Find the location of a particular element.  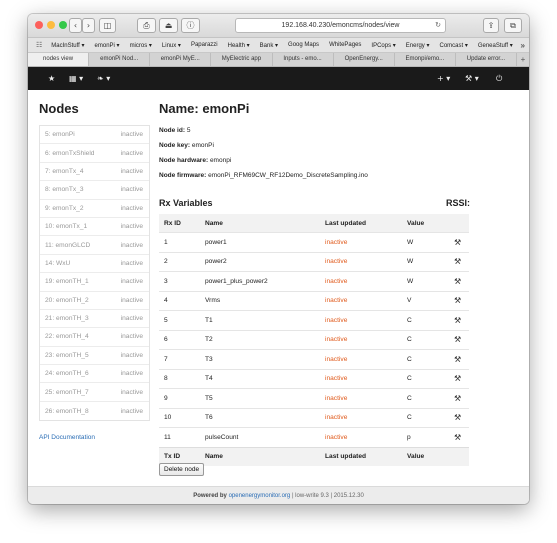

node-list-item: 21: emonTH_3 inactive is located at coordinates (94, 319).